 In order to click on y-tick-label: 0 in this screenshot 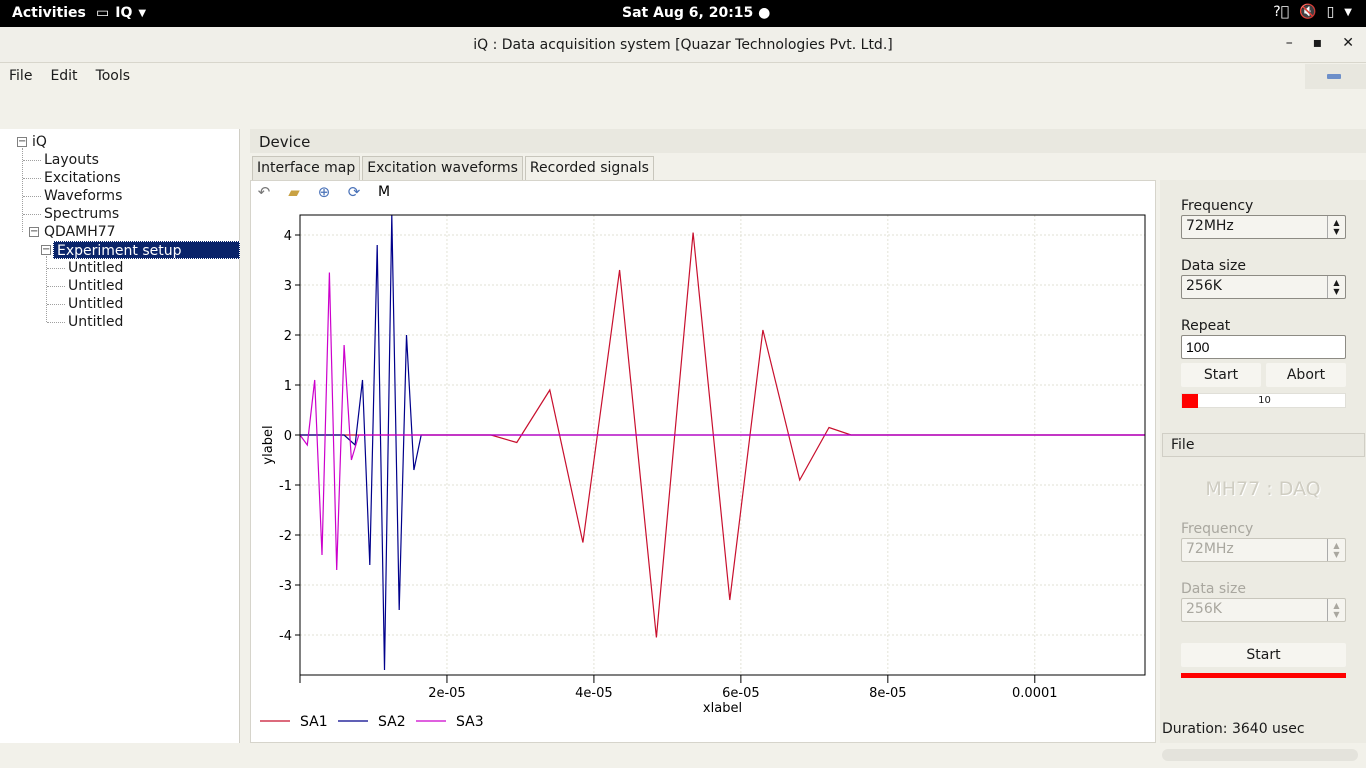, I will do `click(288, 436)`.